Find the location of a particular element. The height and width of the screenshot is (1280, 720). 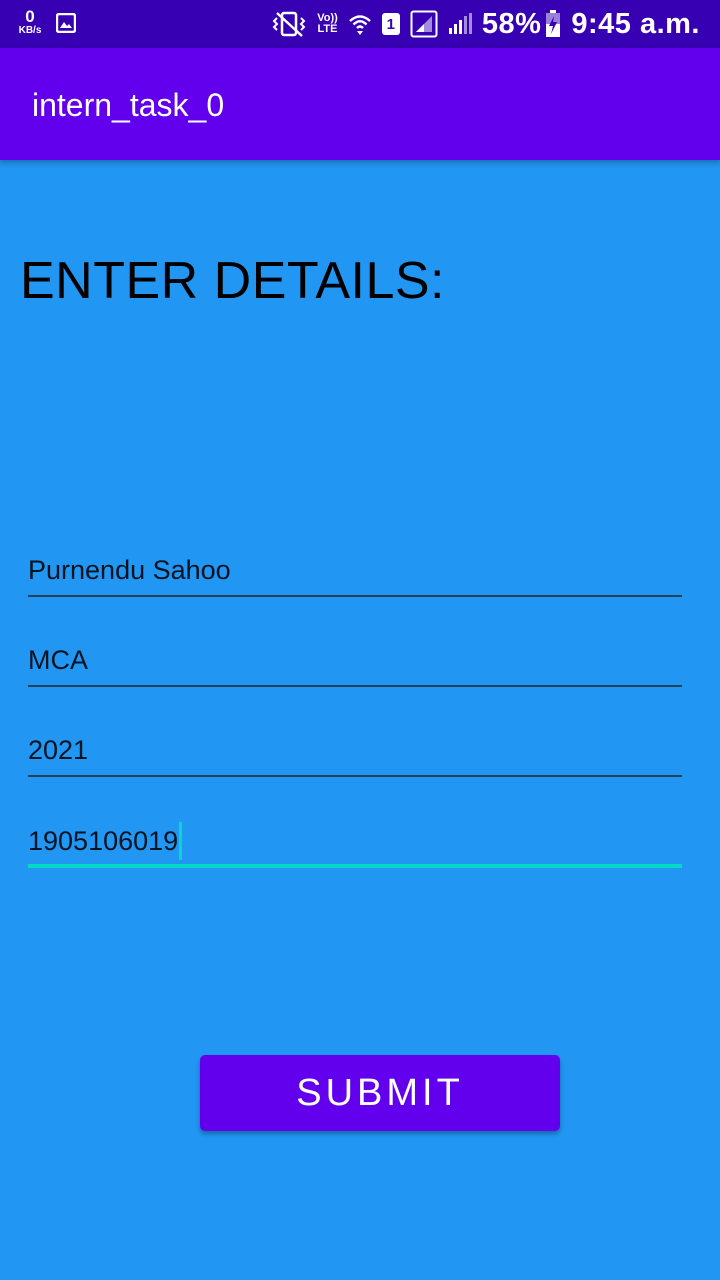

sim-number: 1 is located at coordinates (390, 24).